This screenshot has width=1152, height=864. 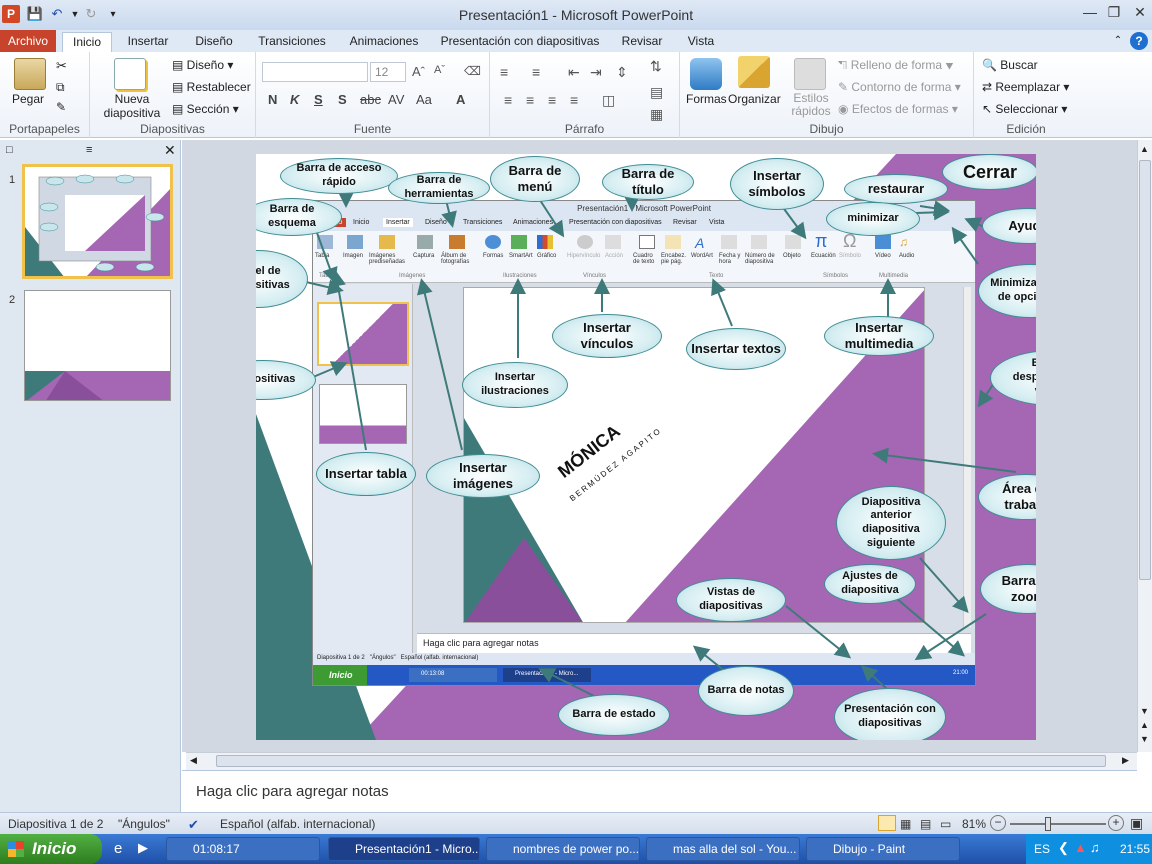 What do you see at coordinates (292, 791) in the screenshot?
I see `notes-placeholder: Haga clic para agregar notas` at bounding box center [292, 791].